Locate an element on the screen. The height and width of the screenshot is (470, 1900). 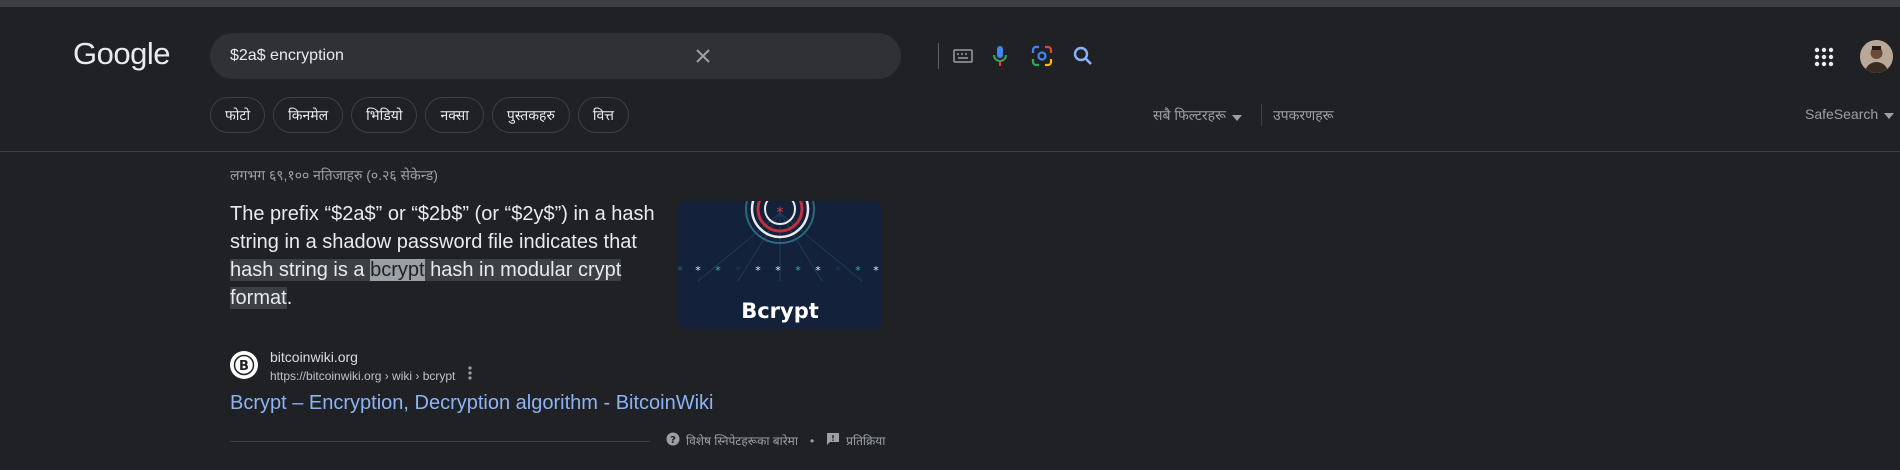
chip-books: पुस्तकहरु is located at coordinates (530, 115).